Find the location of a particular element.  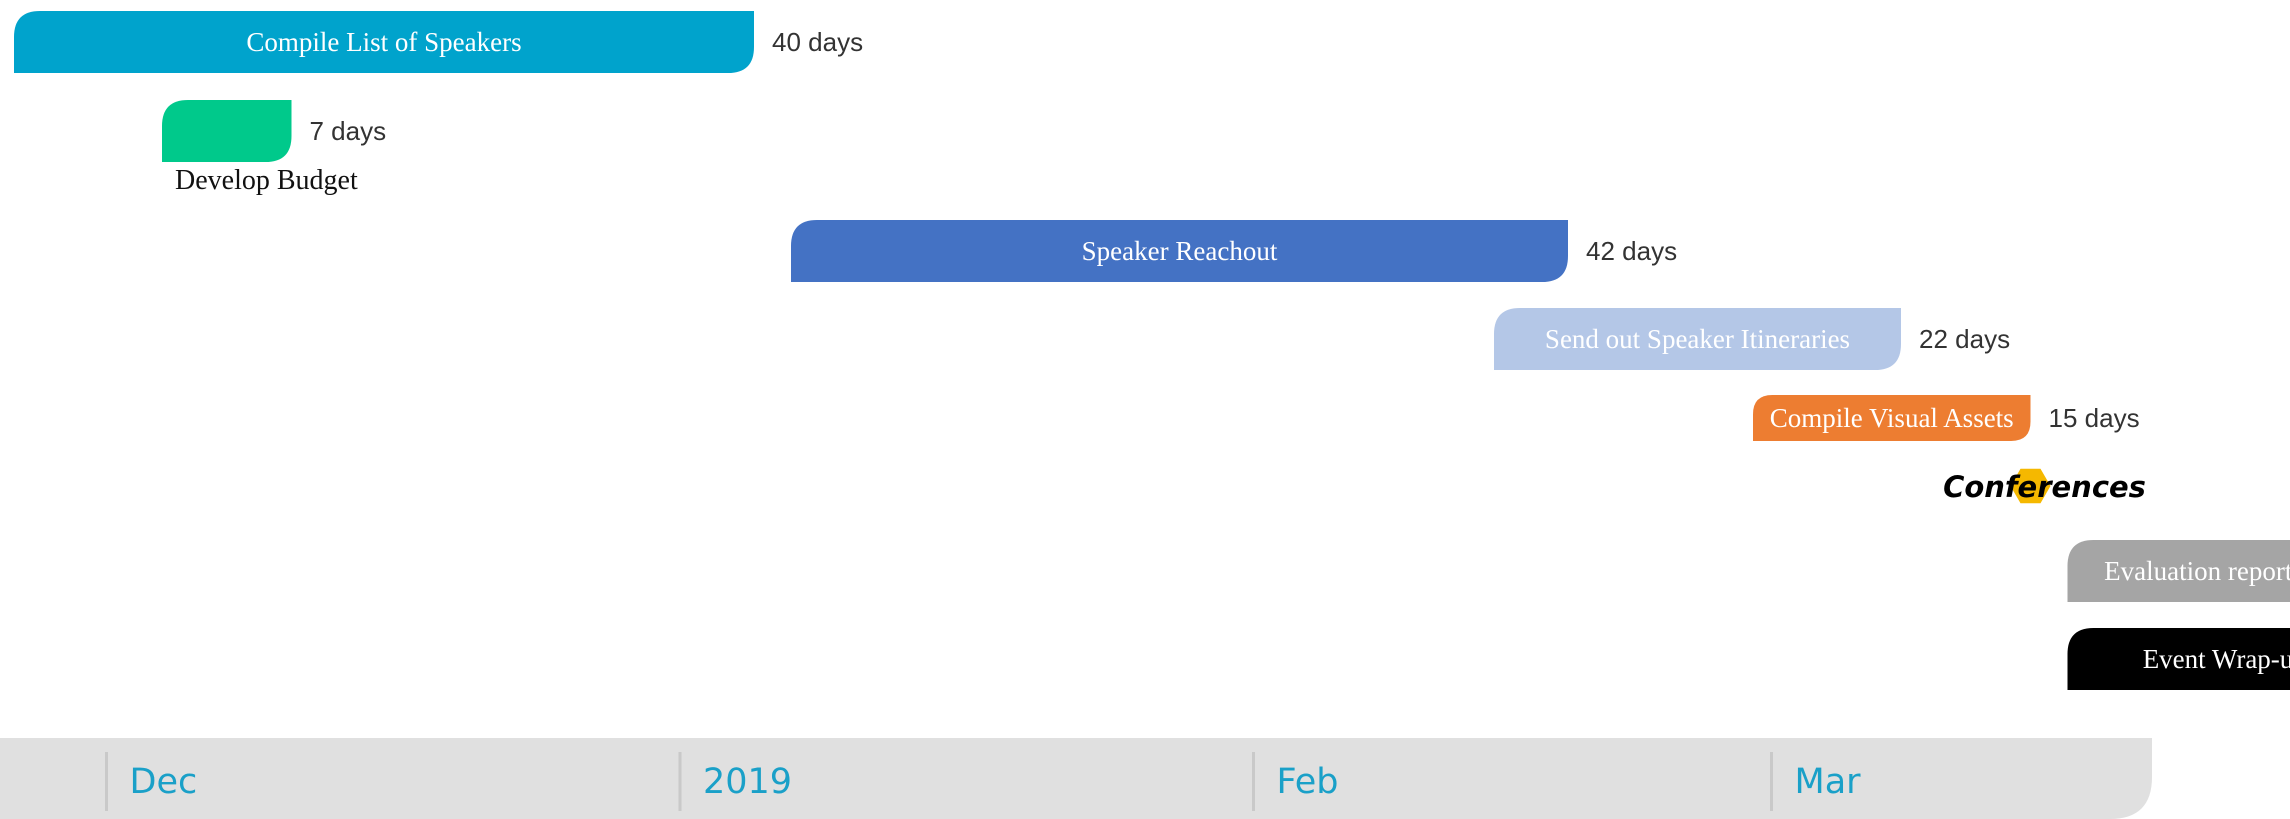

milestone-conferences-label: Conferences is located at coordinates (2044, 487).